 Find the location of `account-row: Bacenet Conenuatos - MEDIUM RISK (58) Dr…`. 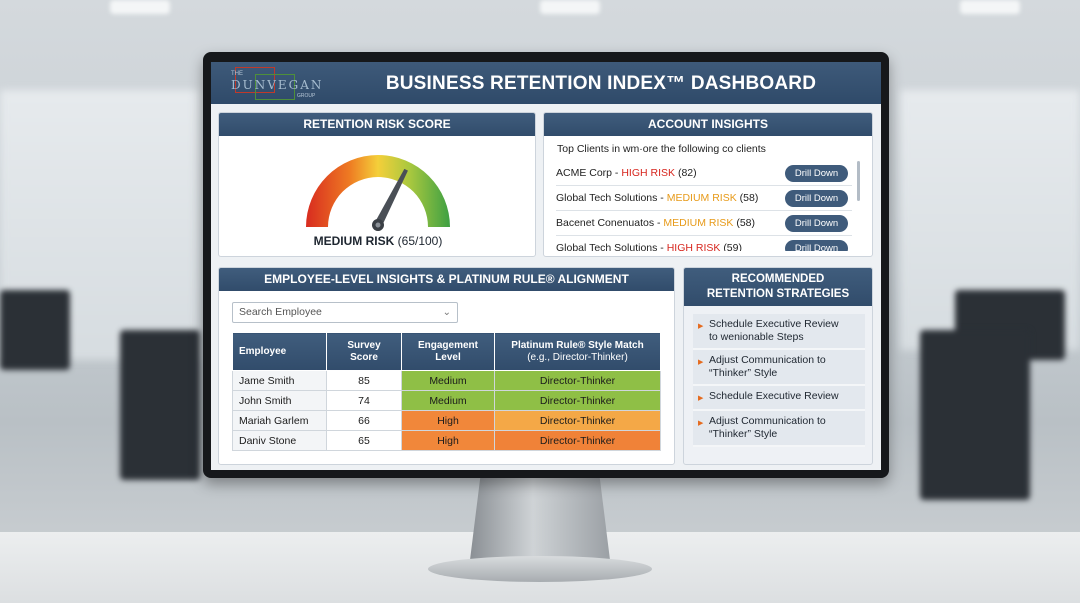

account-row: Bacenet Conenuatos - MEDIUM RISK (58) Dr… is located at coordinates (704, 223).